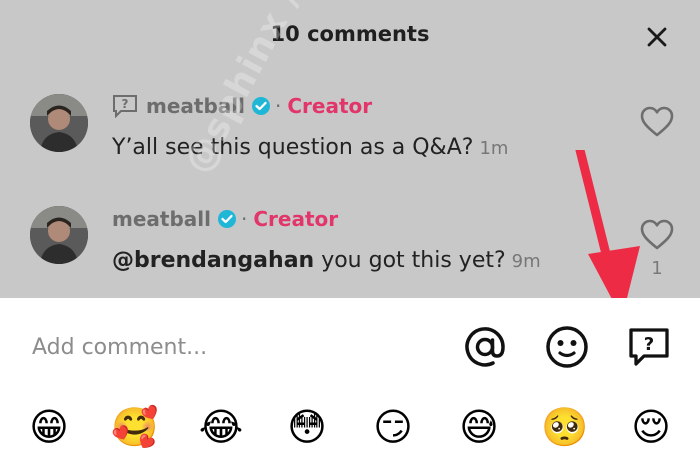 This screenshot has width=700, height=472. I want to click on emoji-sweat-smile: 😅, so click(479, 427).